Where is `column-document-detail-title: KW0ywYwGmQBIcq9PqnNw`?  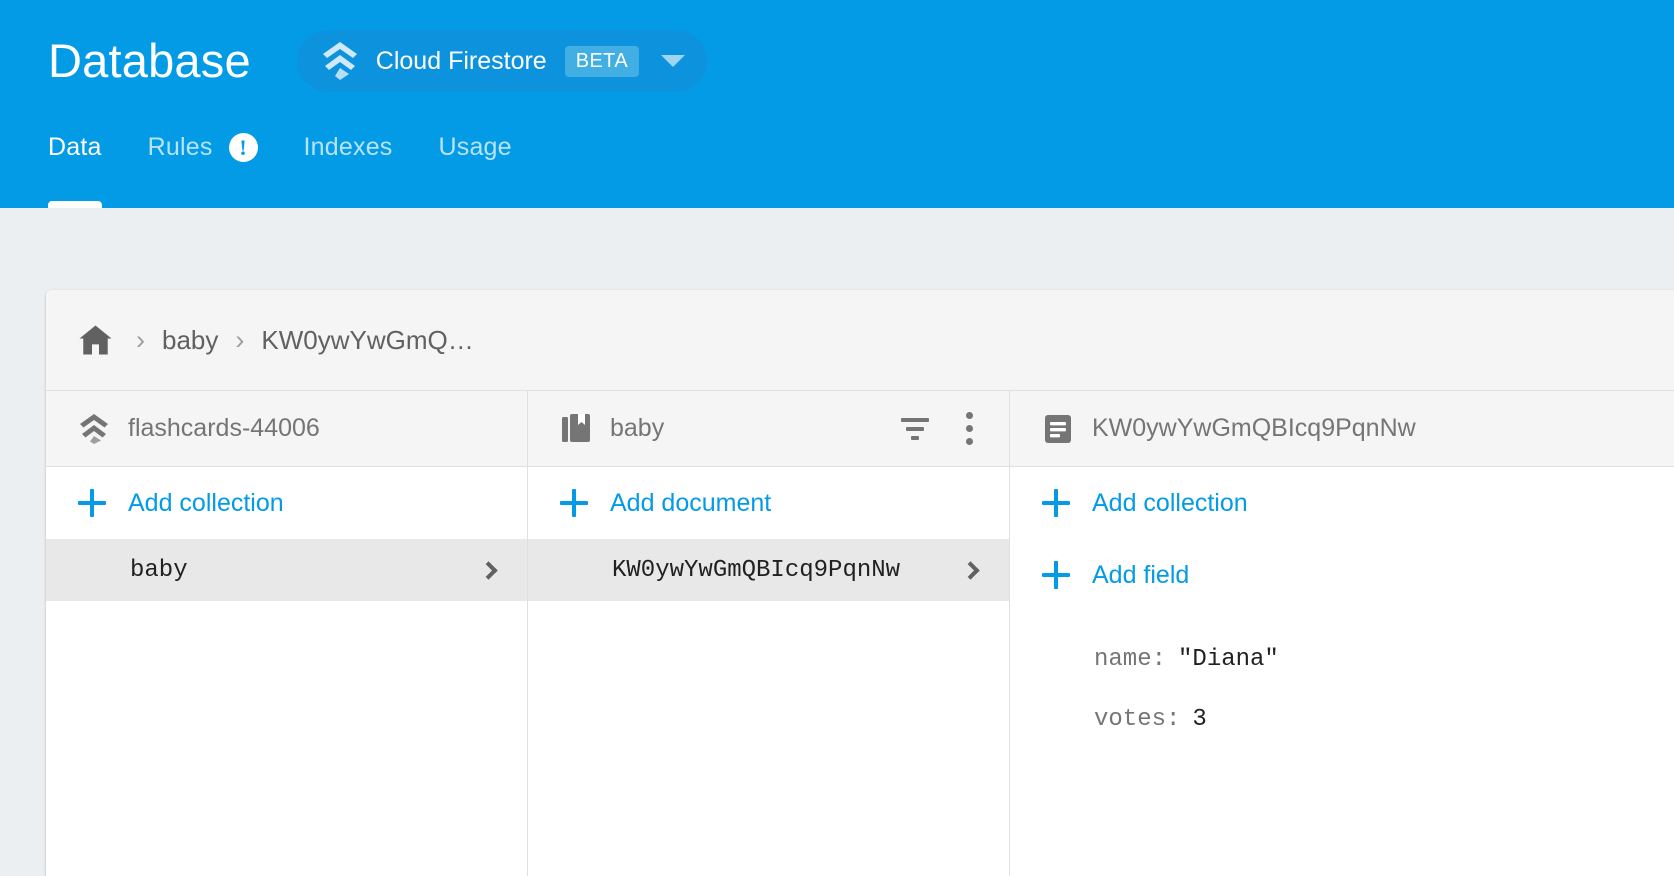
column-document-detail-title: KW0ywYwGmQBIcq9PqnNw is located at coordinates (1254, 428).